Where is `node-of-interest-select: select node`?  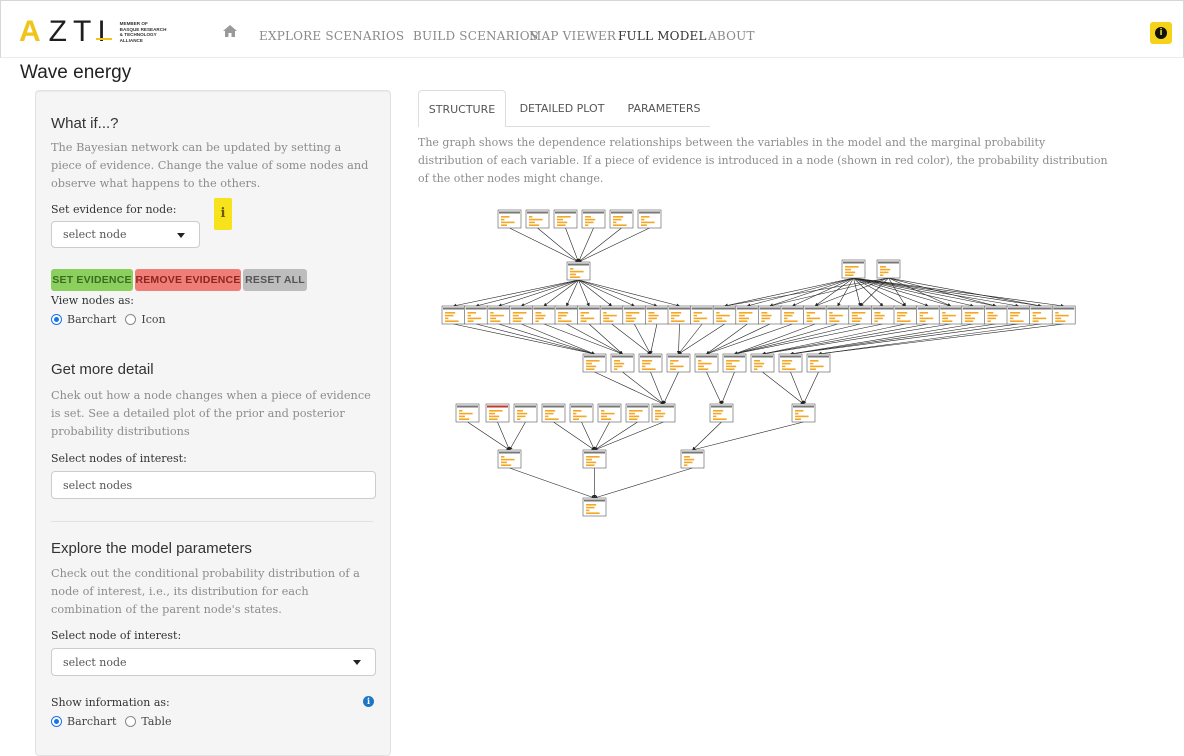
node-of-interest-select: select node is located at coordinates (213, 662).